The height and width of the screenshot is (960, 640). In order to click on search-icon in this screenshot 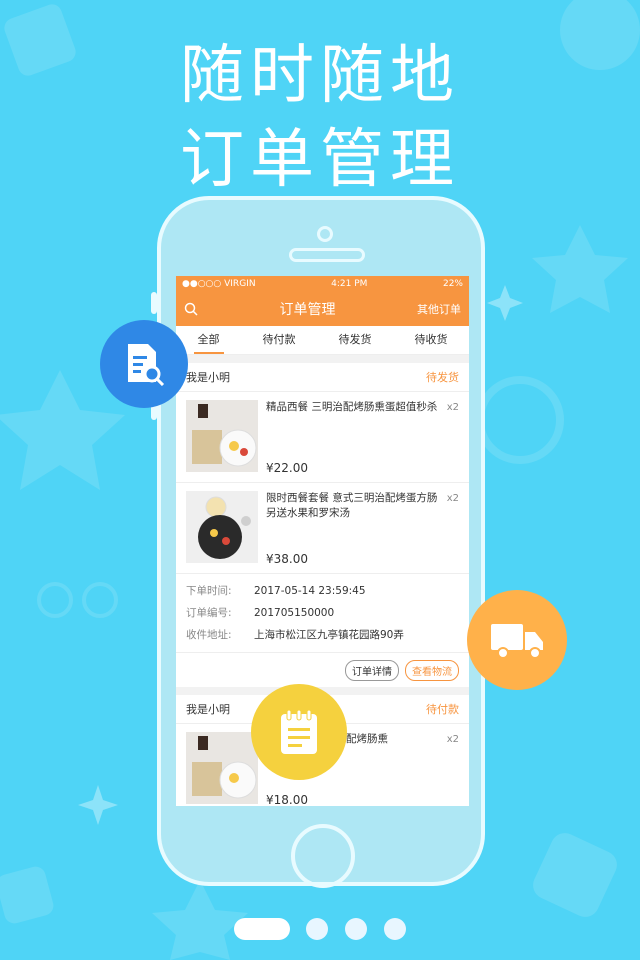, I will do `click(191, 309)`.